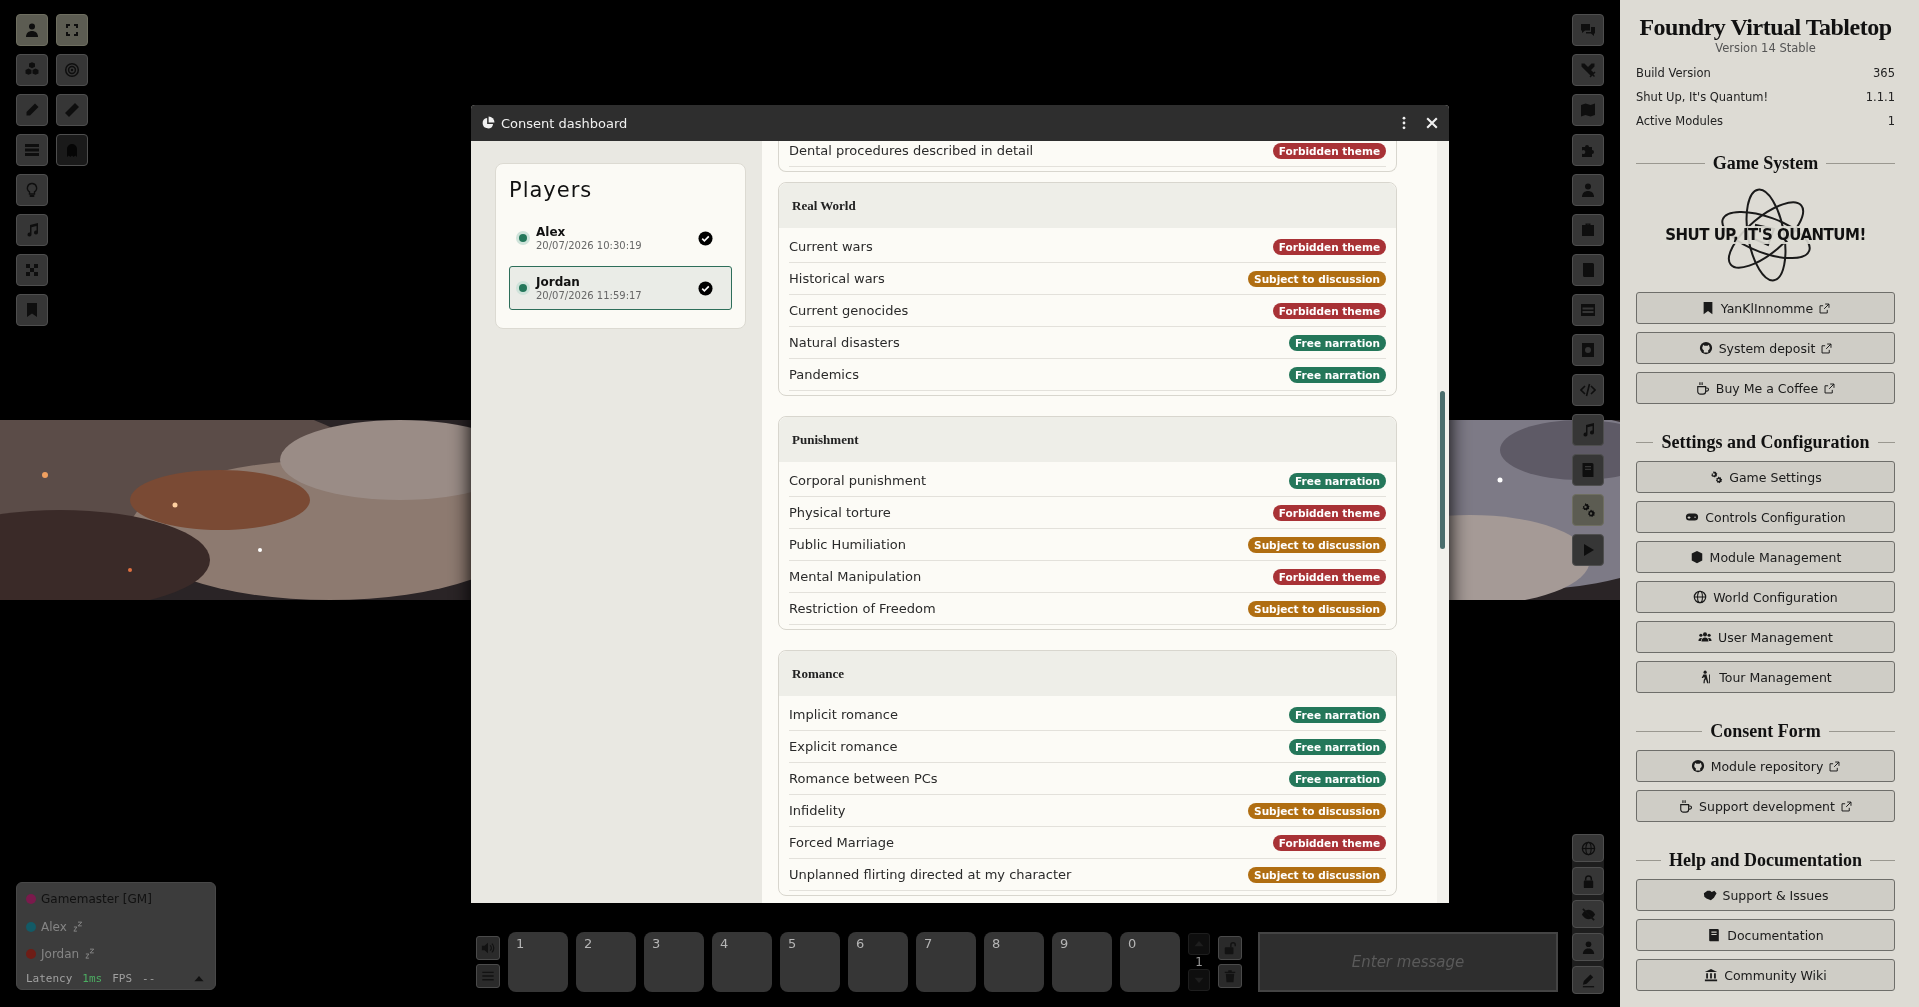 This screenshot has width=1919, height=1007. Describe the element at coordinates (930, 874) in the screenshot. I see `topic-label: Unplanned flirting directed at my character` at that location.